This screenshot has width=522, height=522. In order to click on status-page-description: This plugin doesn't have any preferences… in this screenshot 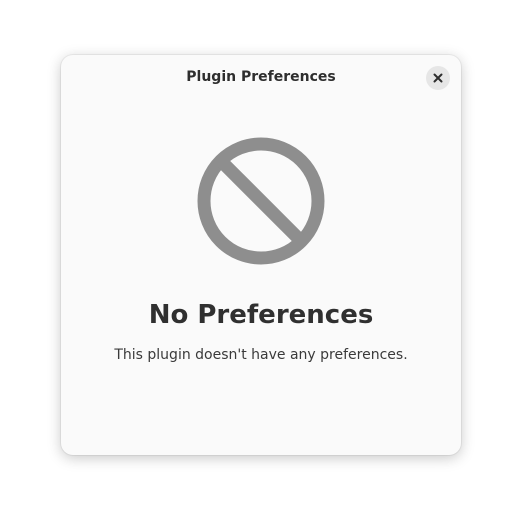, I will do `click(261, 355)`.